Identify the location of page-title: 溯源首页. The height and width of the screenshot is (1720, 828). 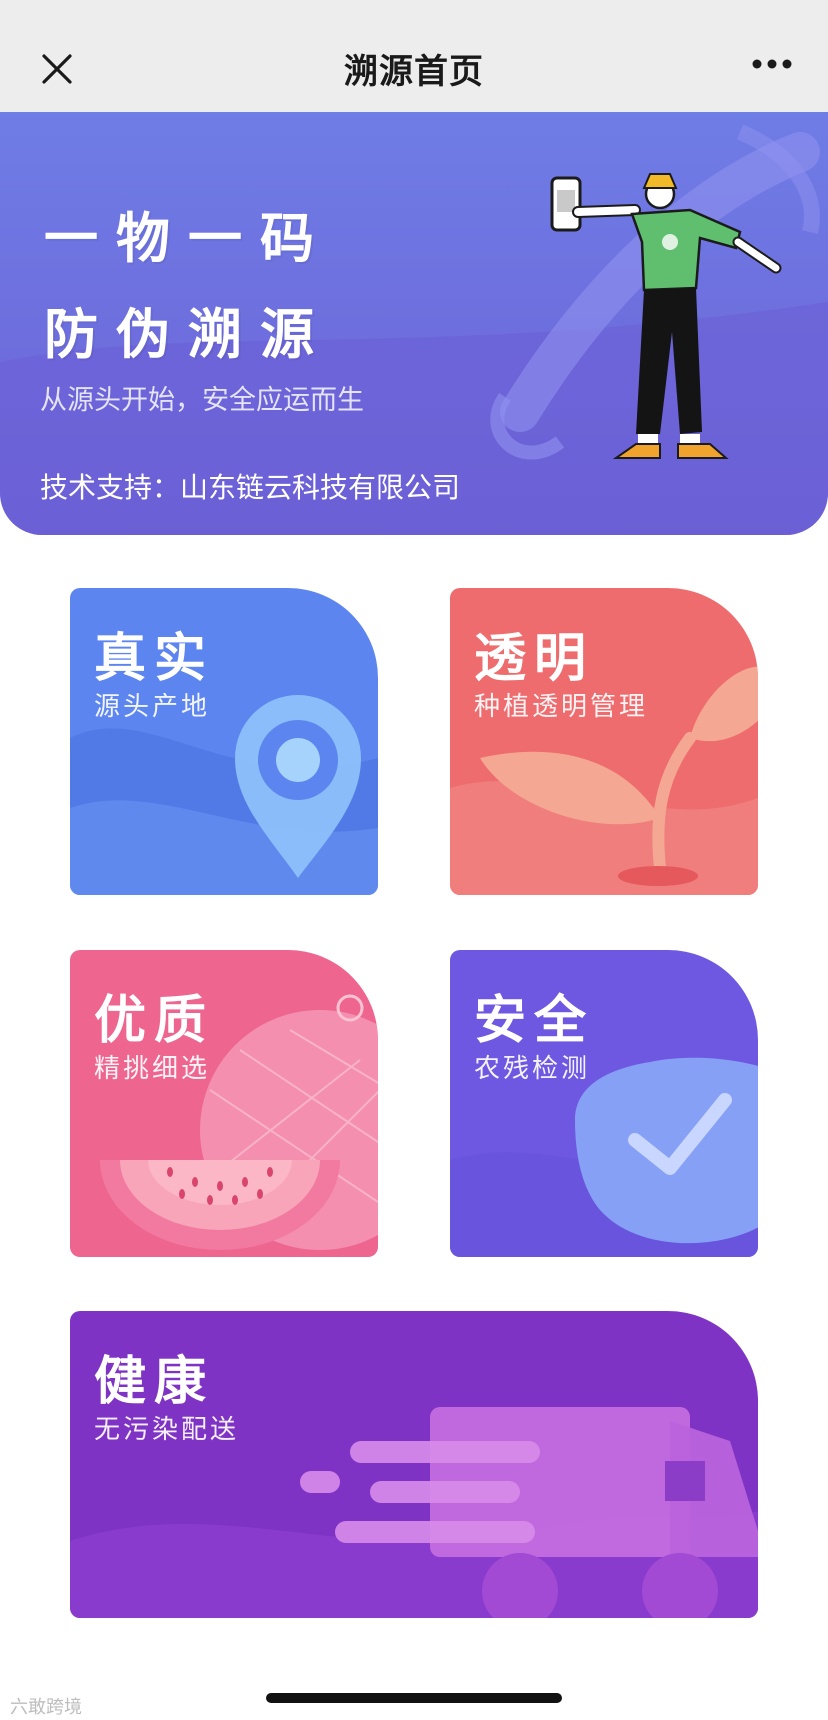
(414, 72).